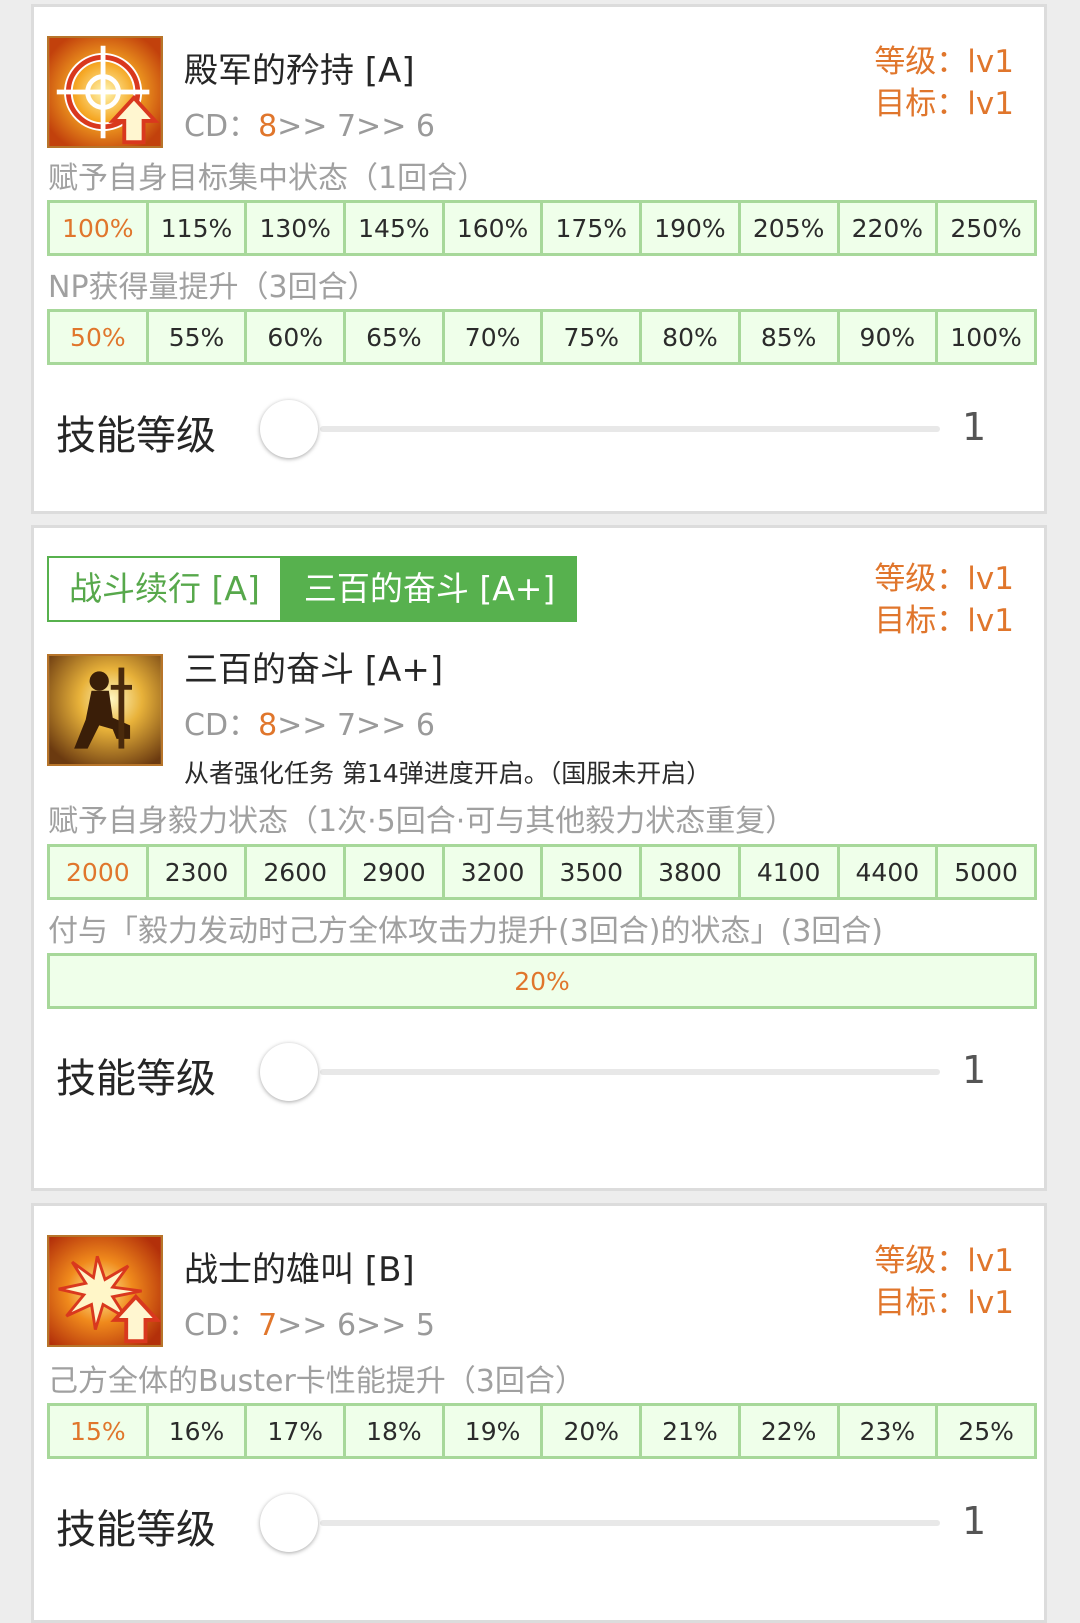 The height and width of the screenshot is (1623, 1080). What do you see at coordinates (105, 1291) in the screenshot?
I see `burst-up-icon` at bounding box center [105, 1291].